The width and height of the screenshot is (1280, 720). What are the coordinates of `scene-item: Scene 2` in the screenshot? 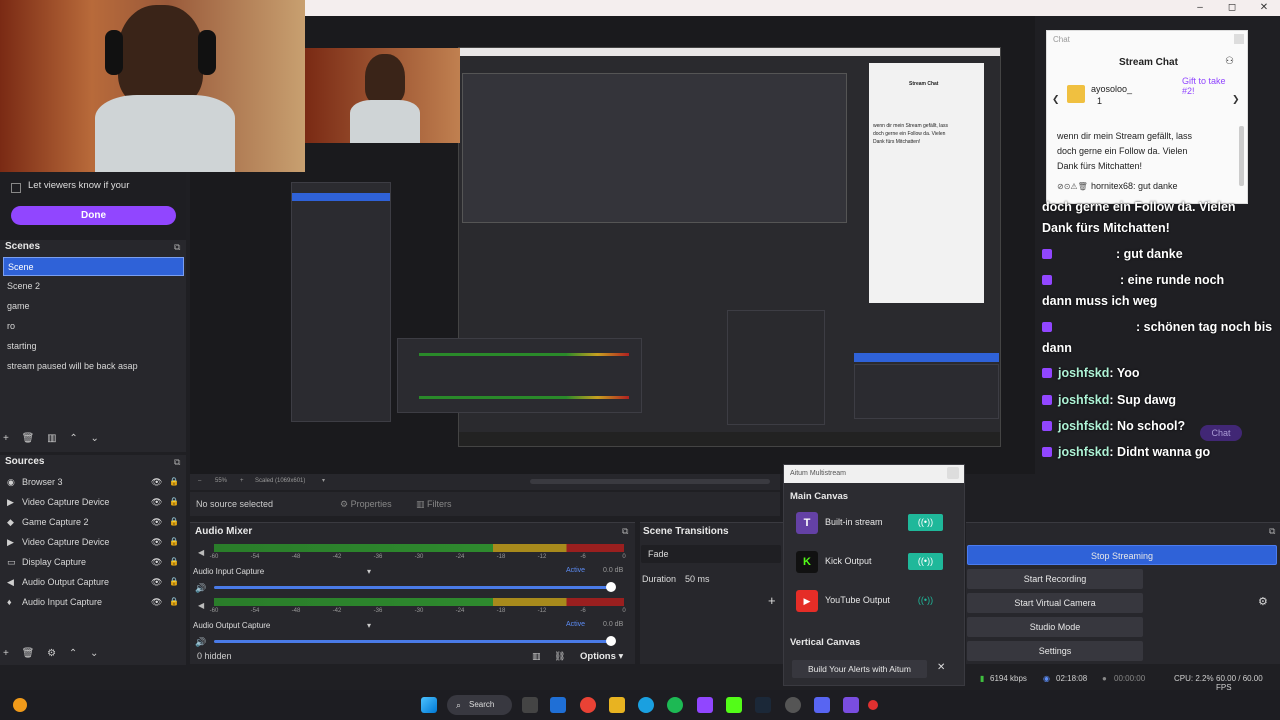 It's located at (93, 286).